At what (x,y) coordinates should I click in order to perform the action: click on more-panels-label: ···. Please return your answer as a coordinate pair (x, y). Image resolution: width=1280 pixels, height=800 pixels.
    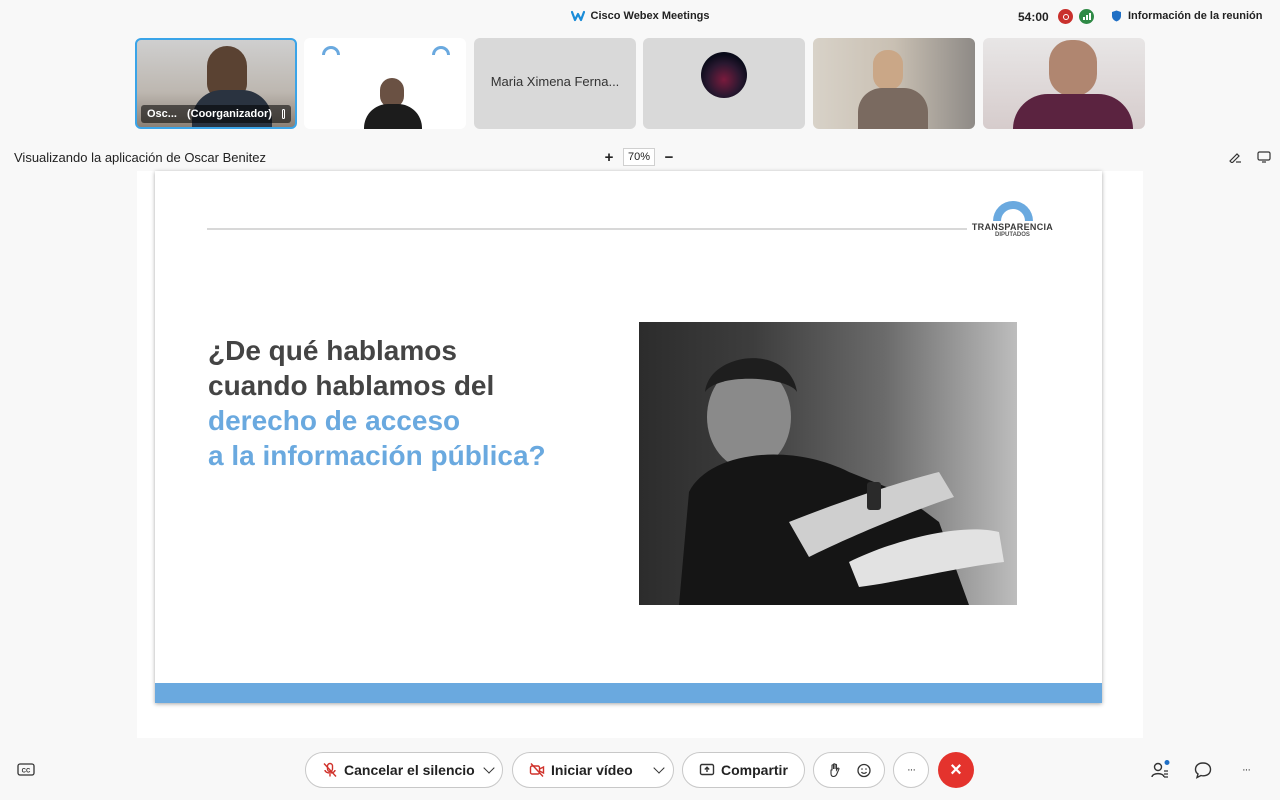
    Looking at the image, I should click on (1246, 770).